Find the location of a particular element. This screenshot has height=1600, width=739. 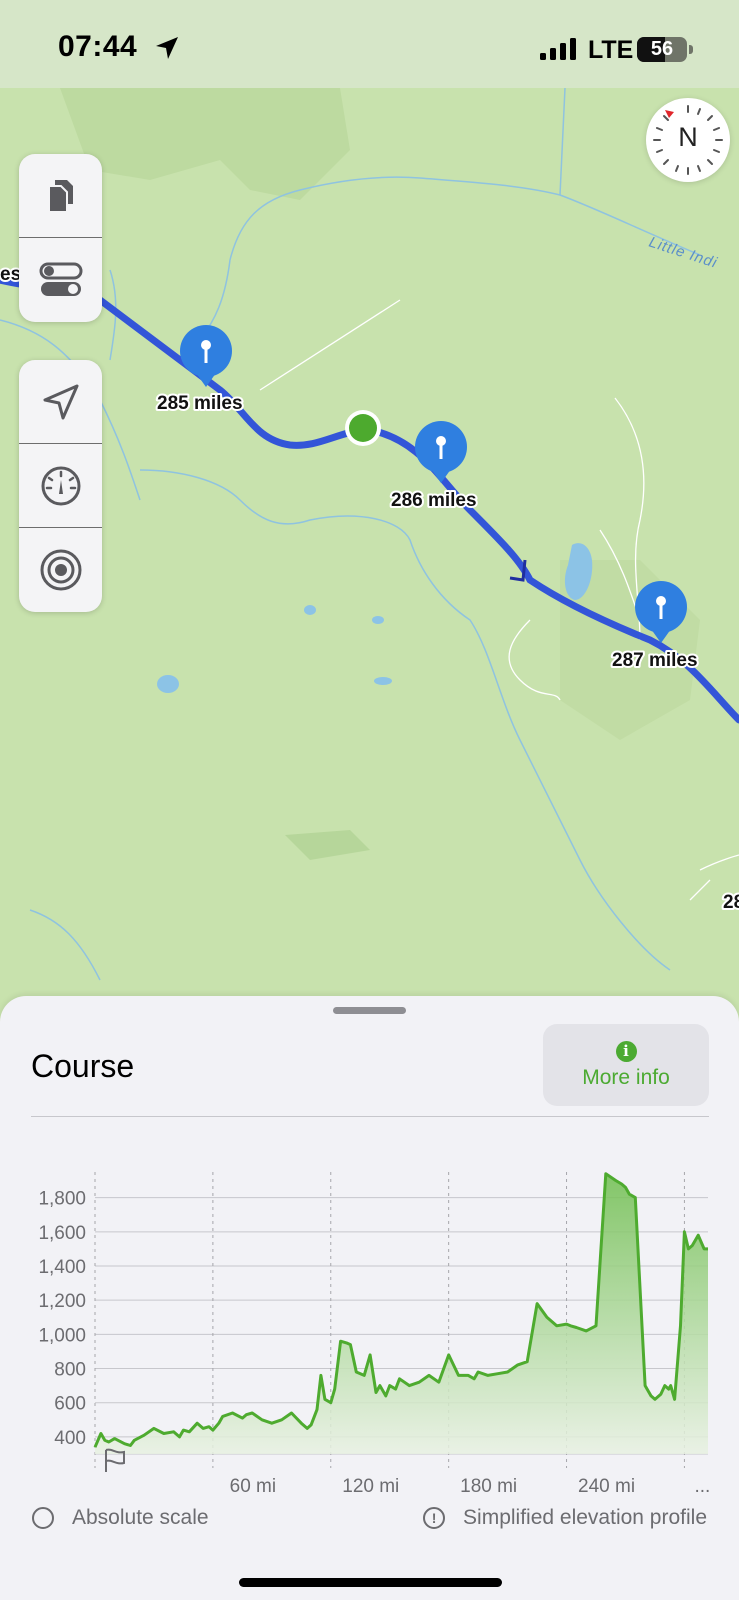

sheet-grabber is located at coordinates (369, 1010).